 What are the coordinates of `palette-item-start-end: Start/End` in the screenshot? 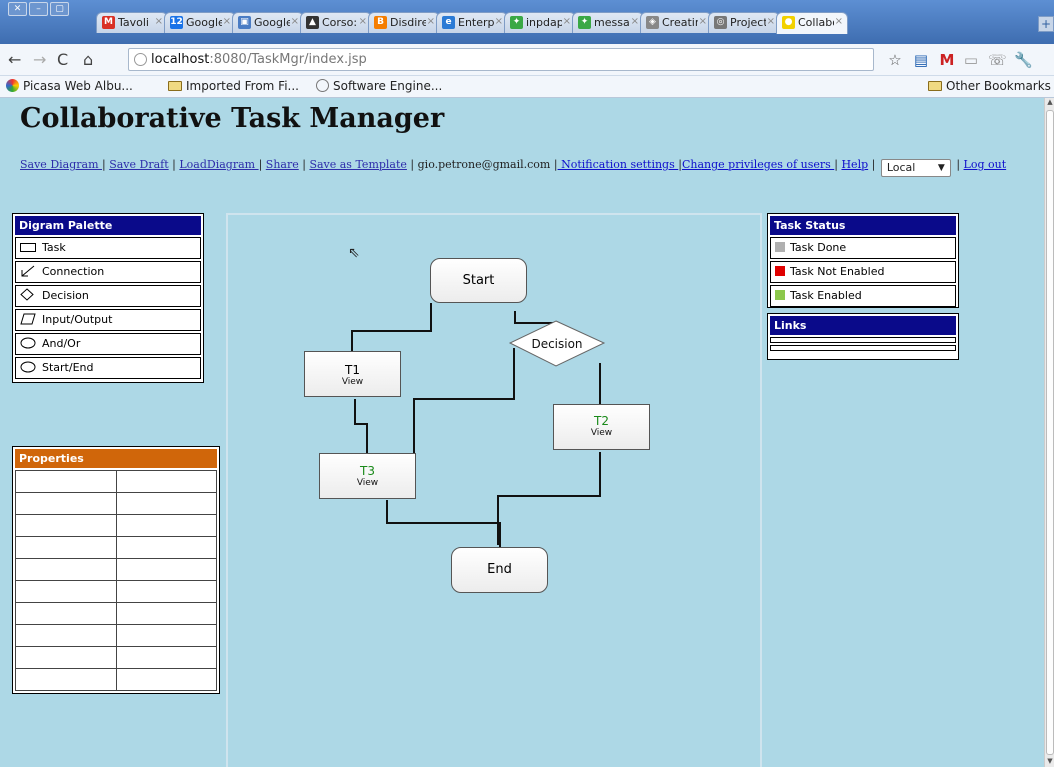 It's located at (108, 368).